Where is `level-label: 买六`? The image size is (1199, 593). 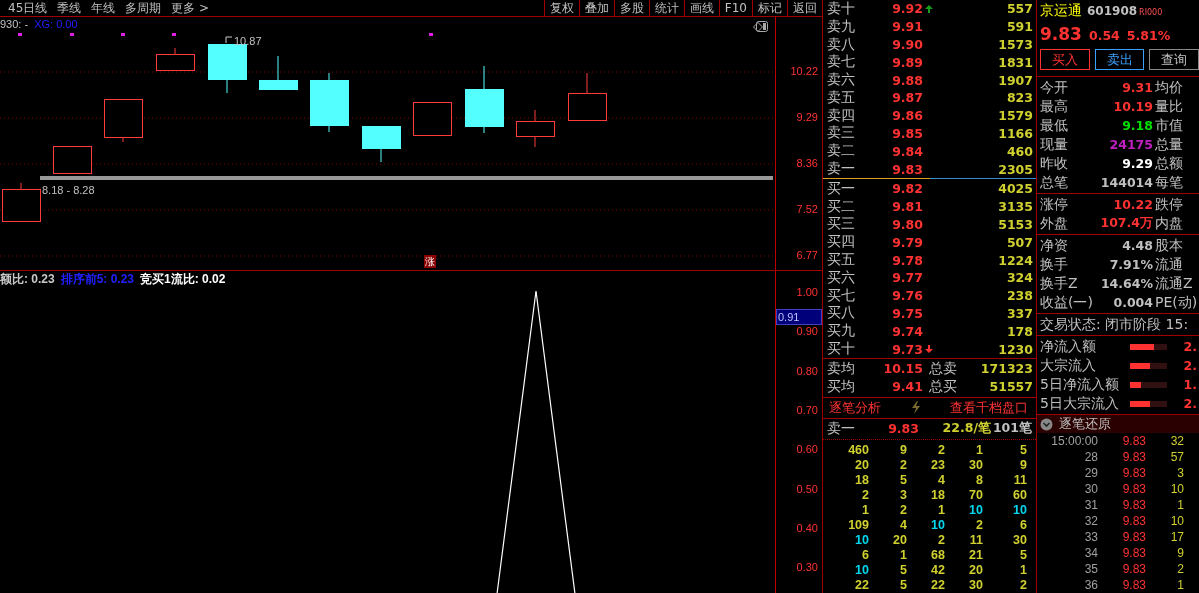
level-label: 买六 is located at coordinates (841, 277).